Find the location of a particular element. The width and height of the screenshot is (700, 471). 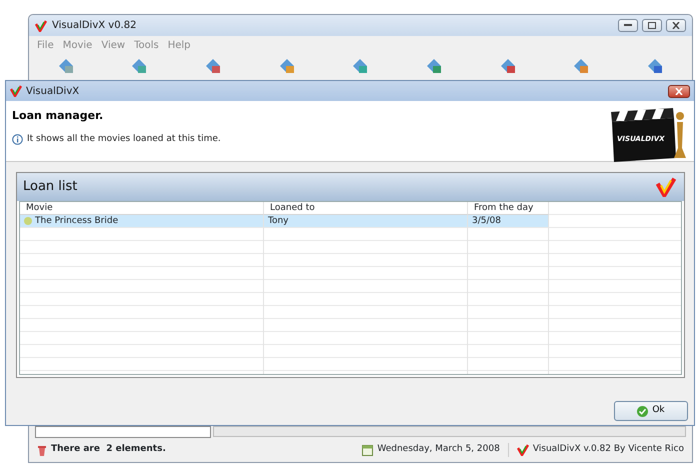

minimize-button is located at coordinates (628, 25).